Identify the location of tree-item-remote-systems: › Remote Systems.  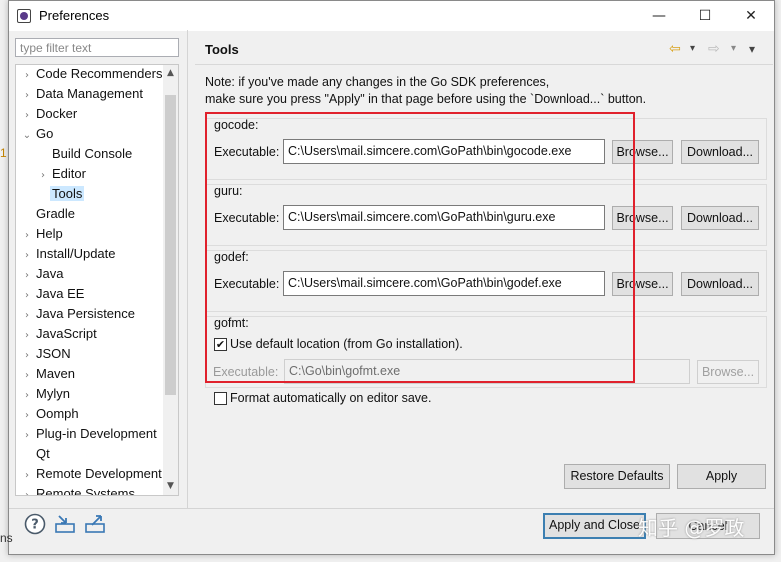
(78, 490).